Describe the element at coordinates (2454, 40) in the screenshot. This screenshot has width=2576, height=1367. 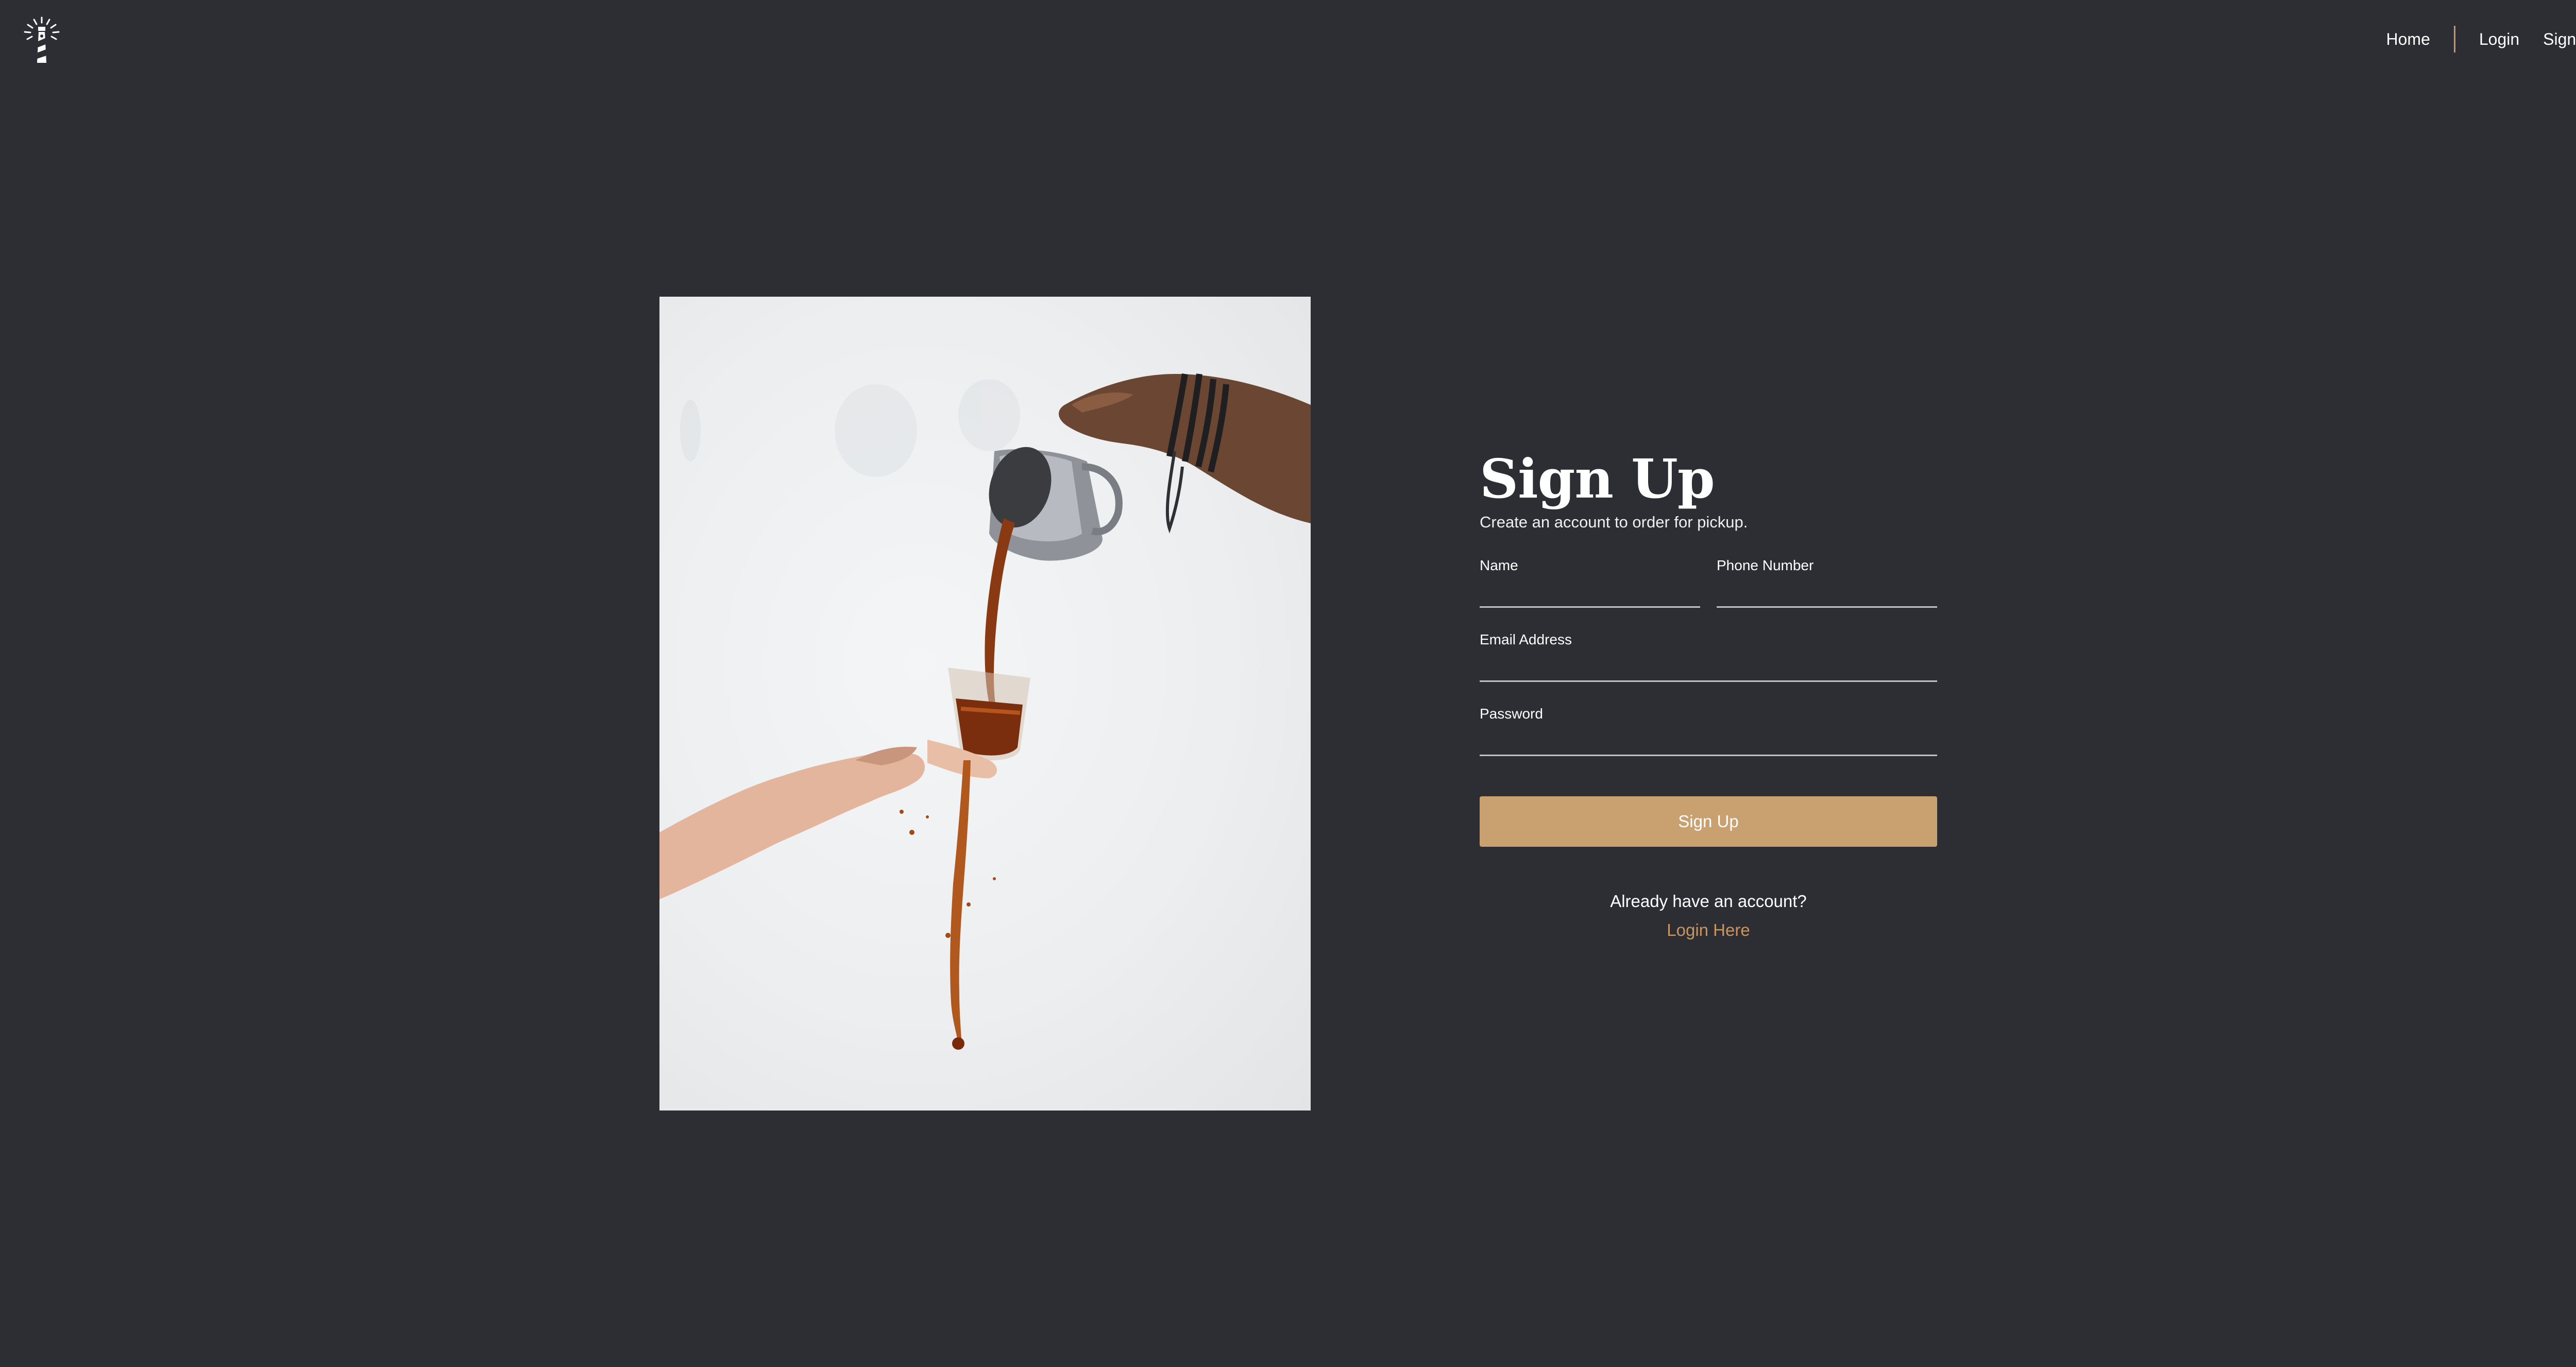
I see `nav-divider` at that location.